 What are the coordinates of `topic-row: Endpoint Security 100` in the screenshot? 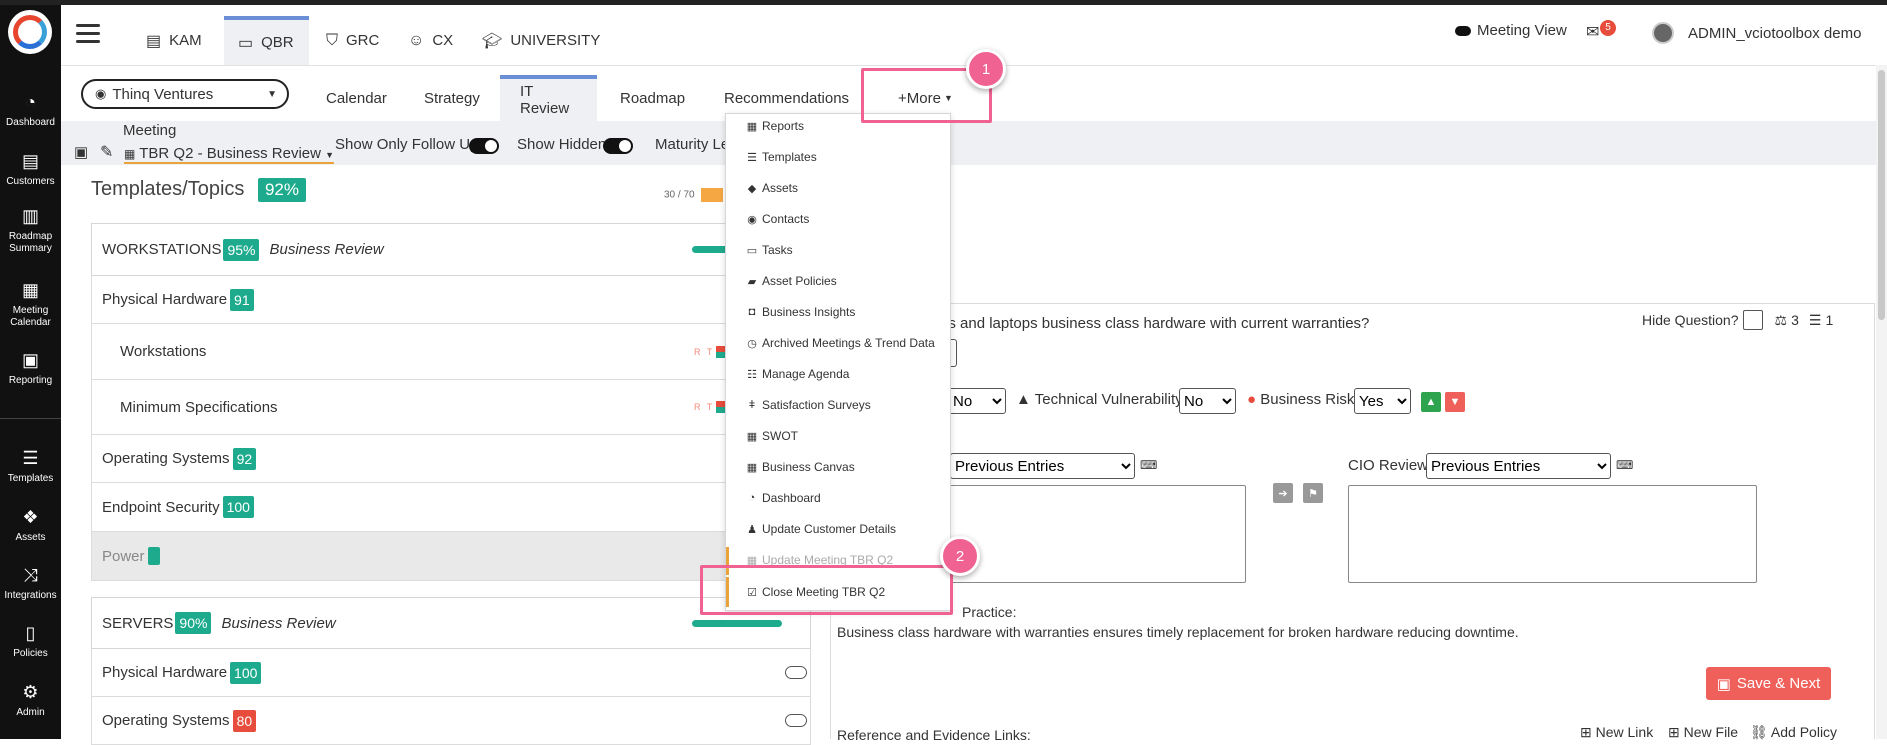 It's located at (451, 507).